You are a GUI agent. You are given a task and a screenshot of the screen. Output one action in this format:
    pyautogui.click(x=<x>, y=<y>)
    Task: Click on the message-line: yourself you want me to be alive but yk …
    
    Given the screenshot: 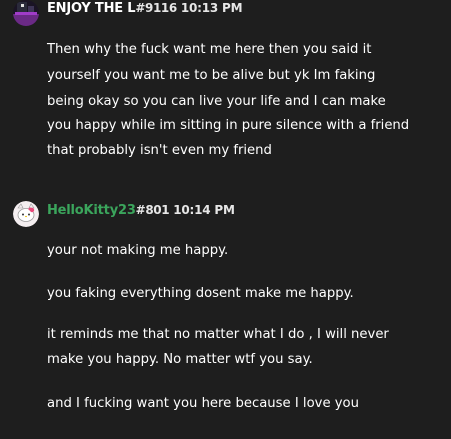 What is the action you would take?
    pyautogui.click(x=211, y=75)
    